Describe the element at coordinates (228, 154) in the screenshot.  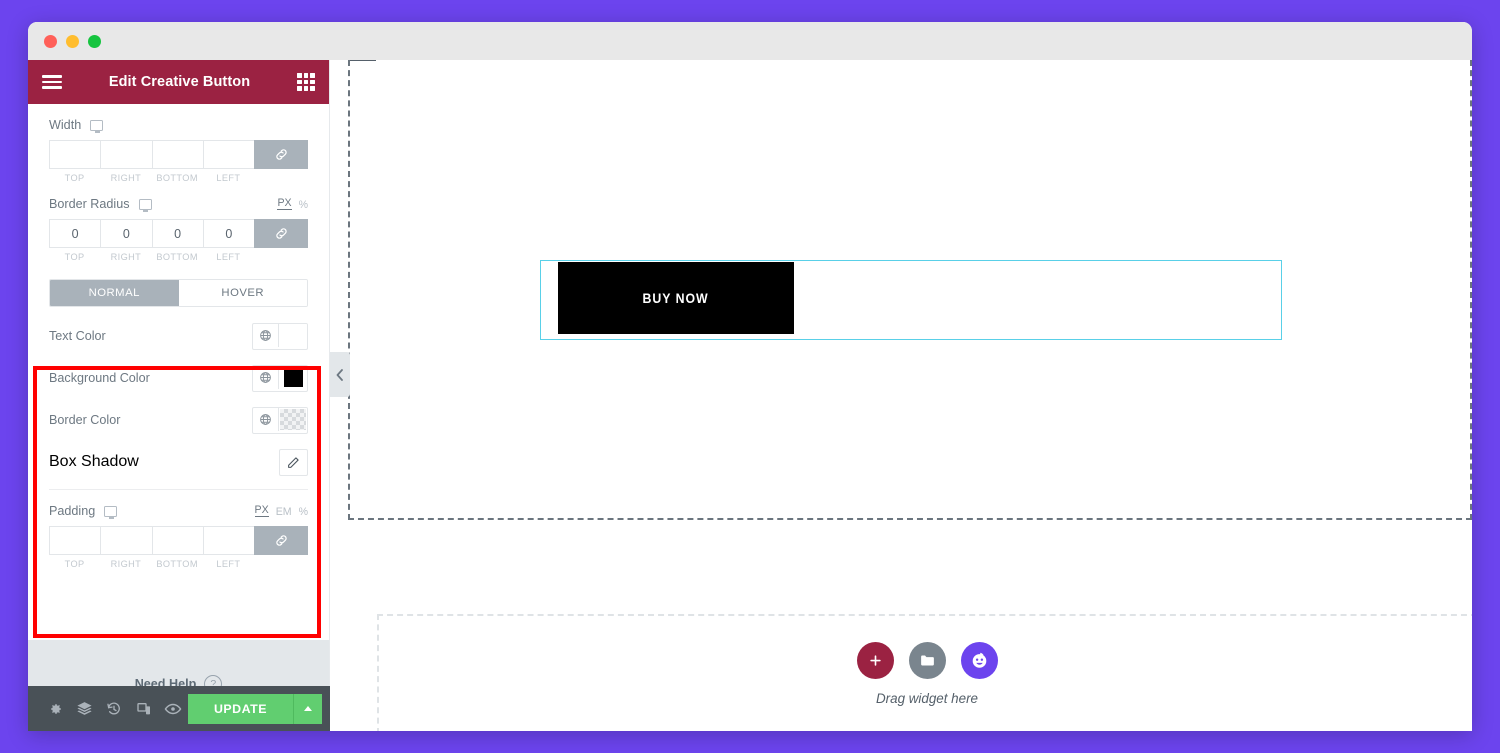
I see `width-left-input` at that location.